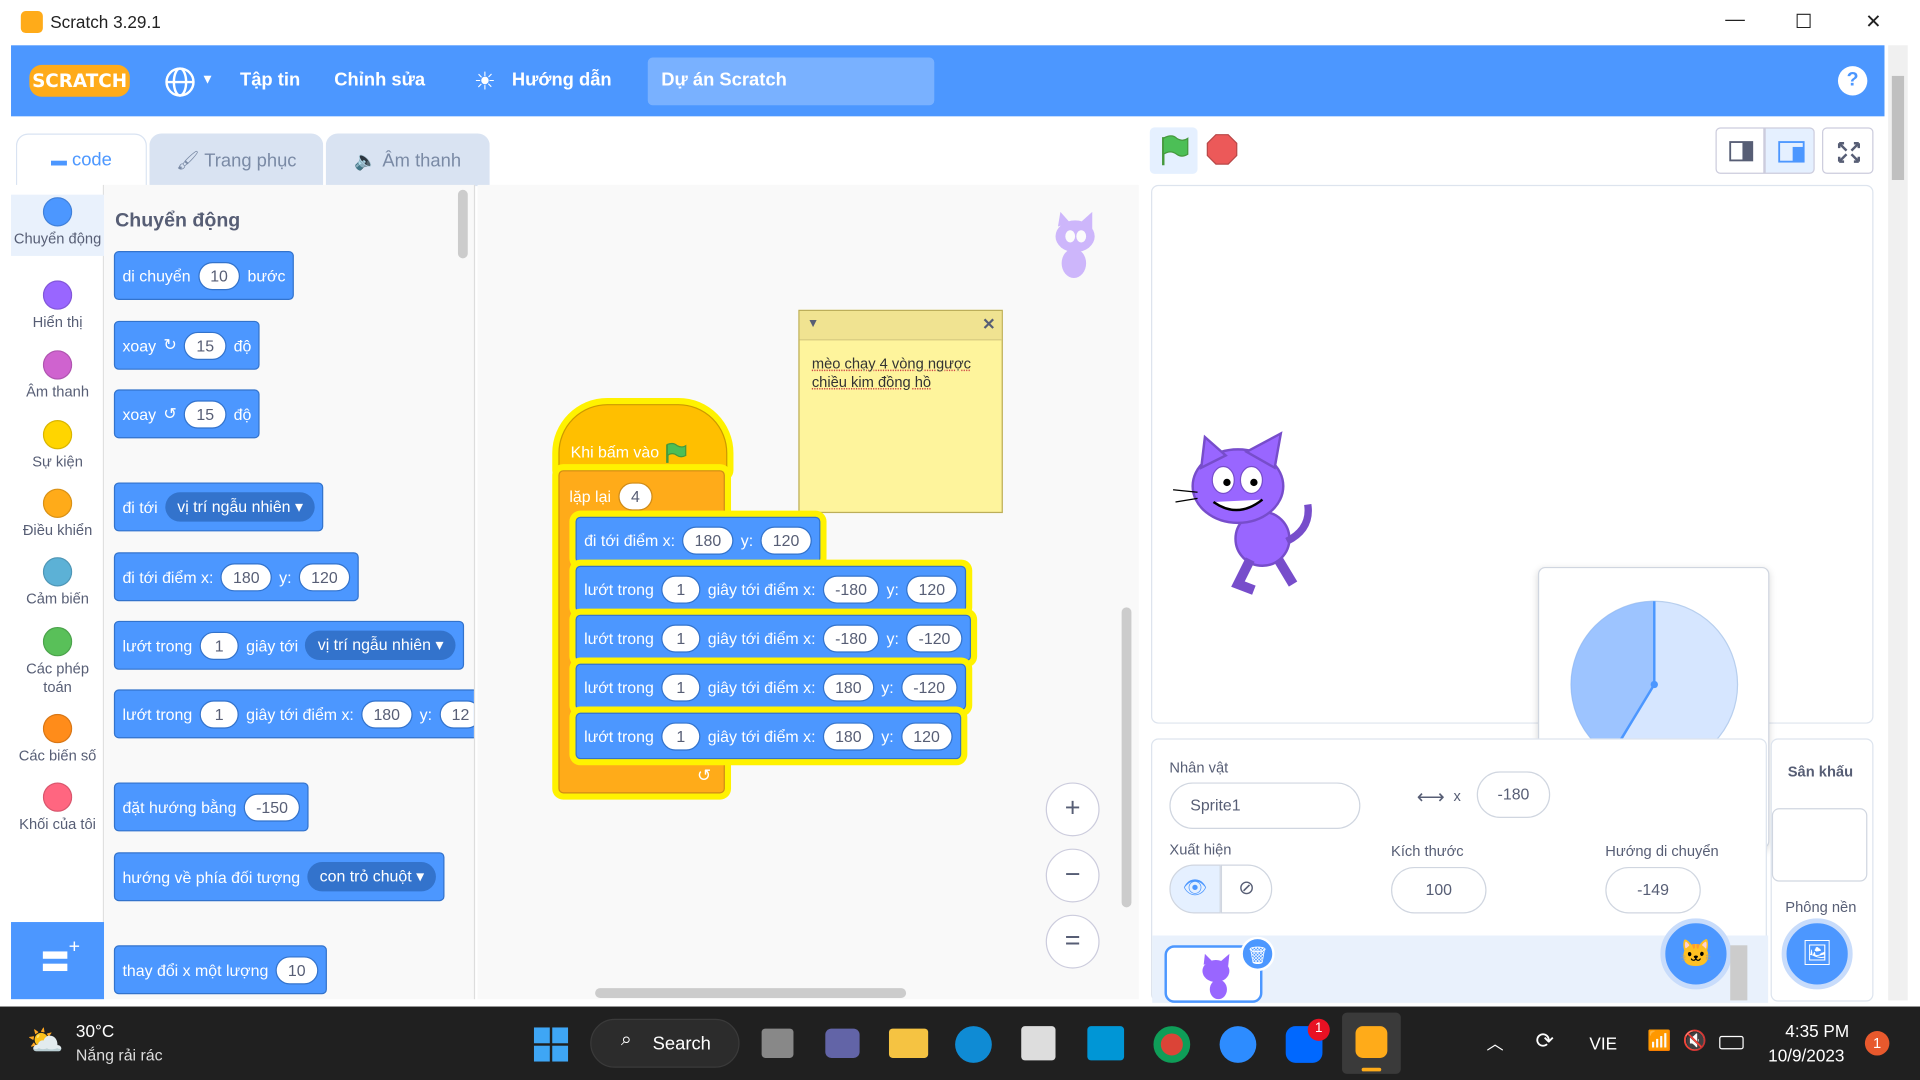 The width and height of the screenshot is (1920, 1080). Describe the element at coordinates (462, 224) in the screenshot. I see `palette-scrollbar` at that location.